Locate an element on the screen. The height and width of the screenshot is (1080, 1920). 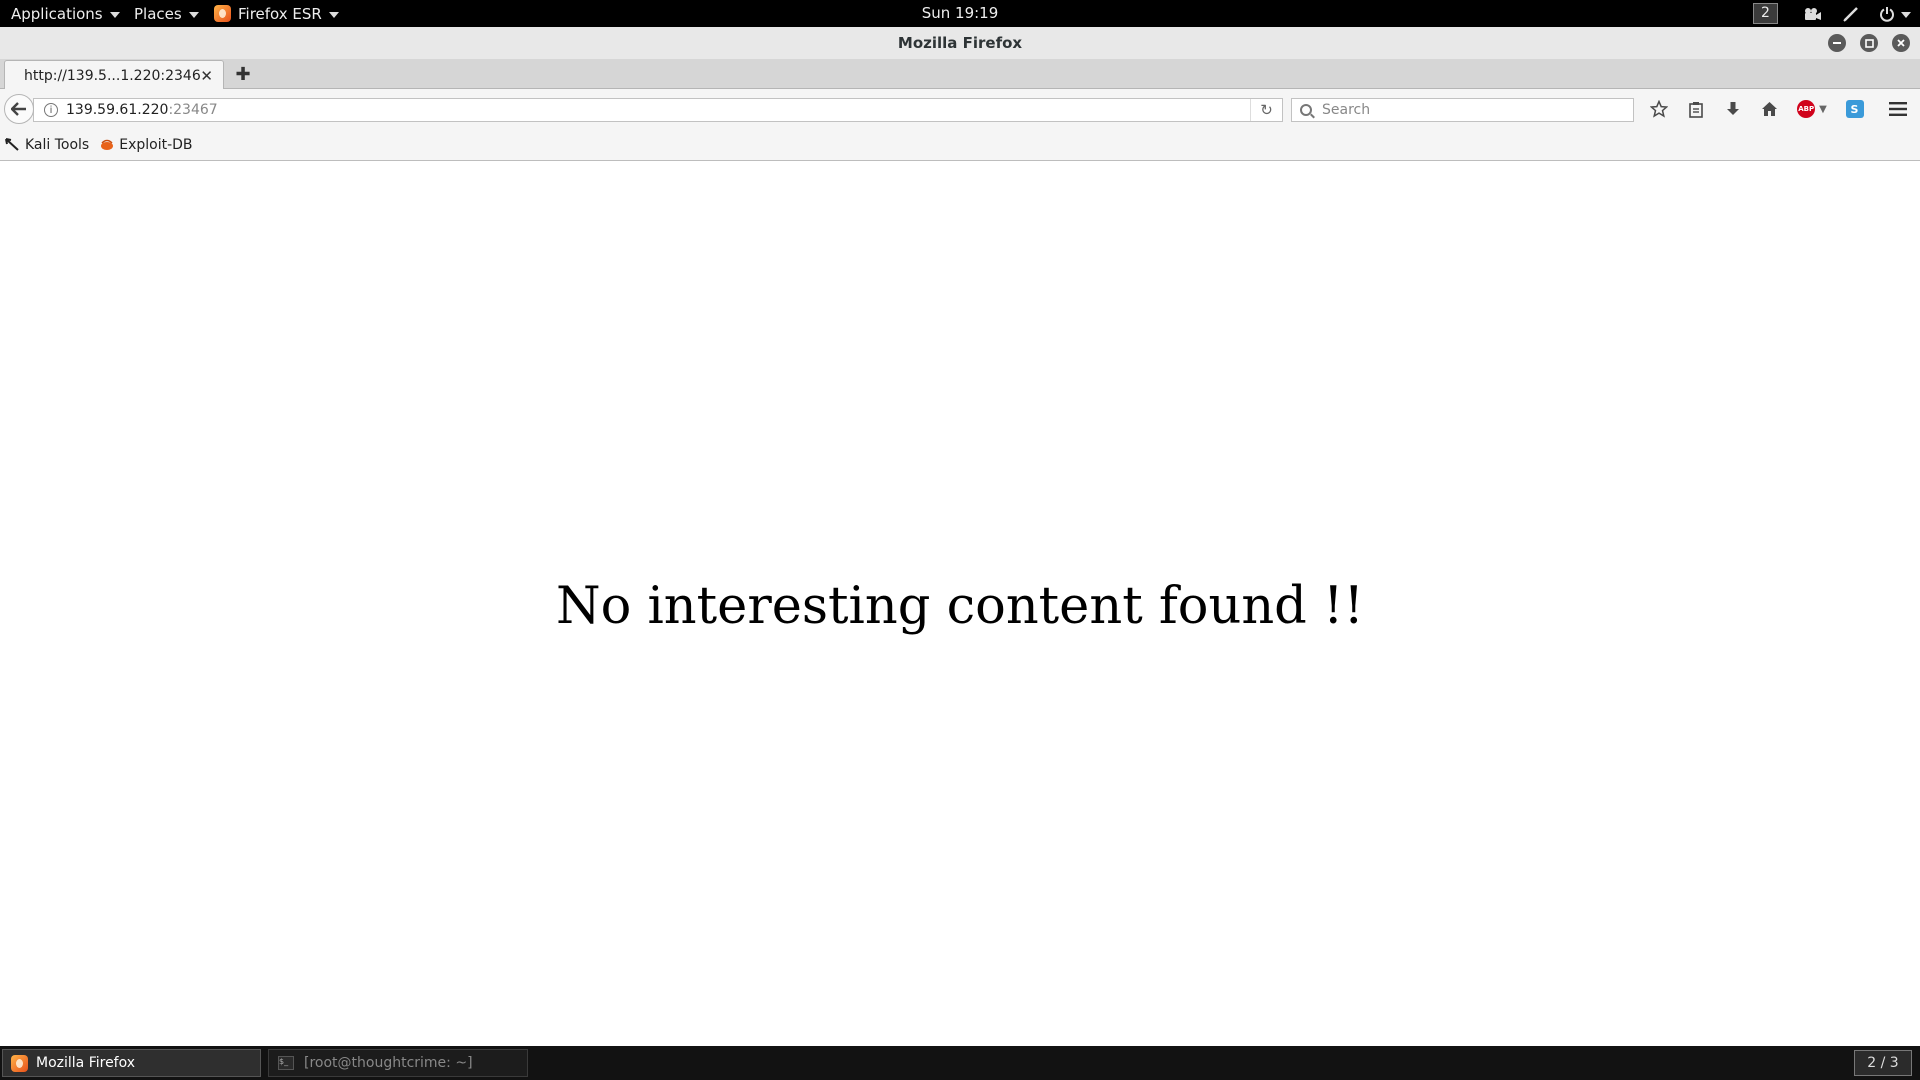
search-icon is located at coordinates (1306, 110).